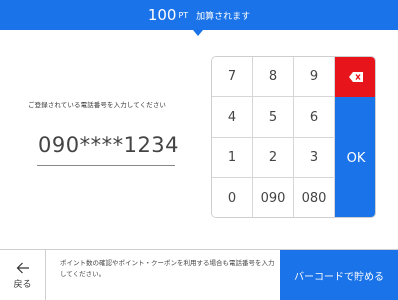 The image size is (398, 300). What do you see at coordinates (162, 15) in the screenshot?
I see `points-value: 100` at bounding box center [162, 15].